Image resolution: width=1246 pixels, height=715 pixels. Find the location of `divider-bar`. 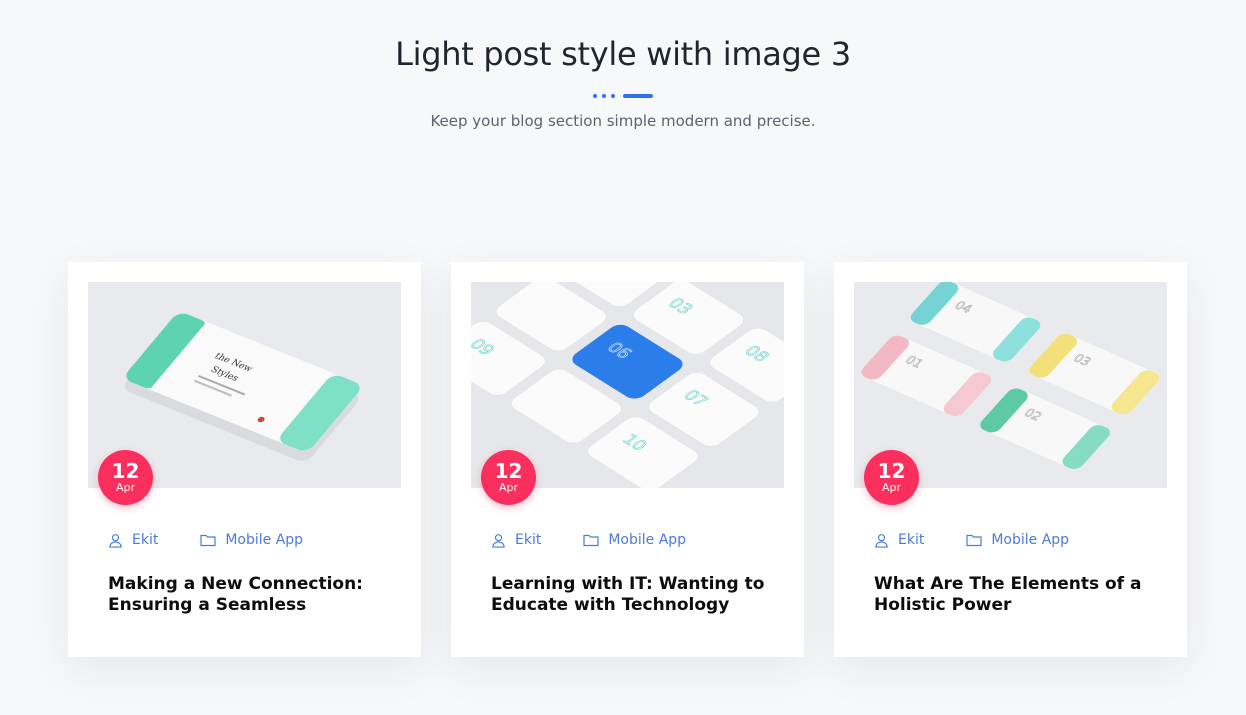

divider-bar is located at coordinates (638, 96).